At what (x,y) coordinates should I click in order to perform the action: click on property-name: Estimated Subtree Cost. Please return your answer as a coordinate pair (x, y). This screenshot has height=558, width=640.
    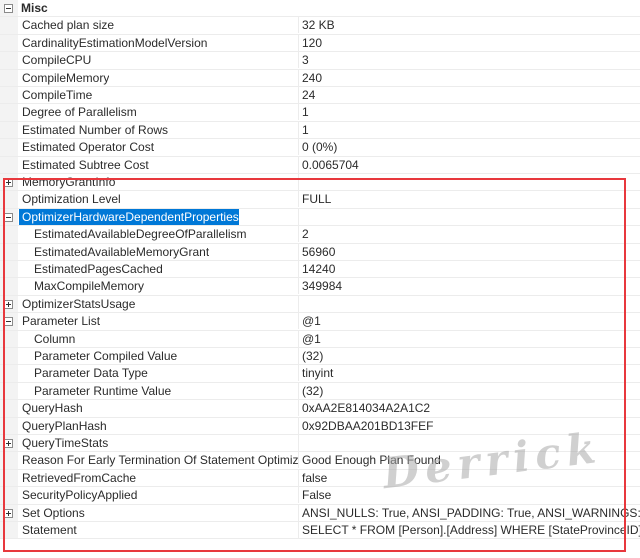
    Looking at the image, I should click on (85, 164).